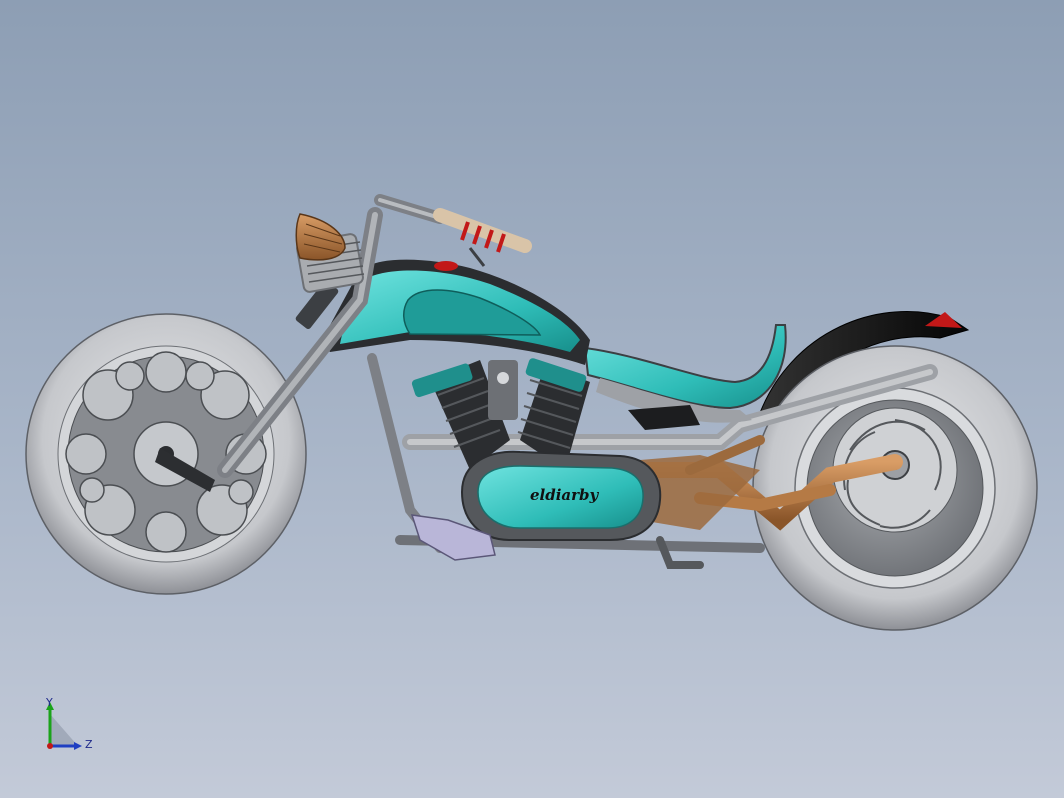 The width and height of the screenshot is (1064, 798). What do you see at coordinates (89, 744) in the screenshot?
I see `z-axis-label: Z` at bounding box center [89, 744].